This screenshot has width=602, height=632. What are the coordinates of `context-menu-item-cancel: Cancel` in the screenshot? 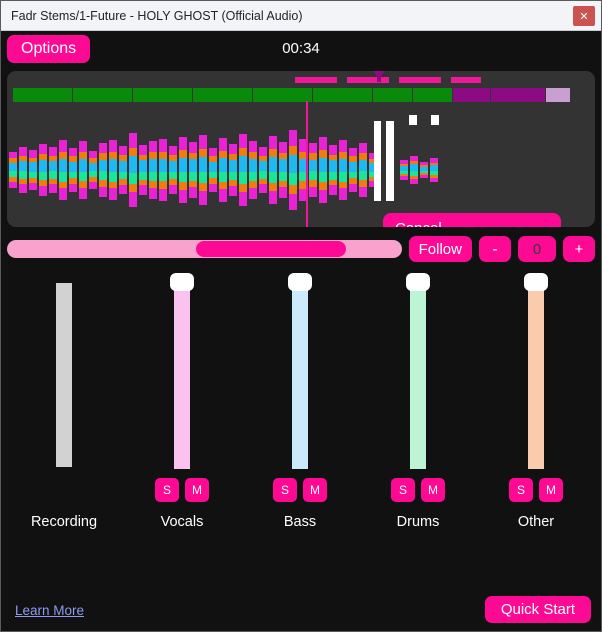 It's located at (478, 224).